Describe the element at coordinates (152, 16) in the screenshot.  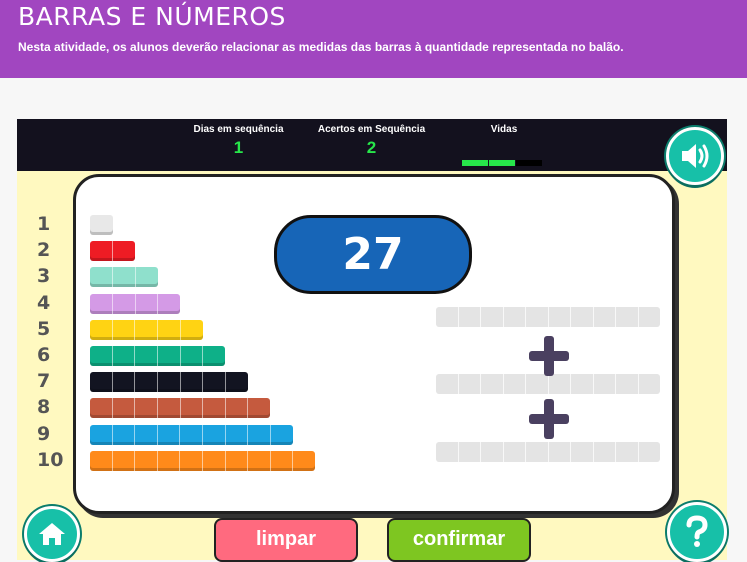
I see `page-title: BARRAS E NÚMEROS` at that location.